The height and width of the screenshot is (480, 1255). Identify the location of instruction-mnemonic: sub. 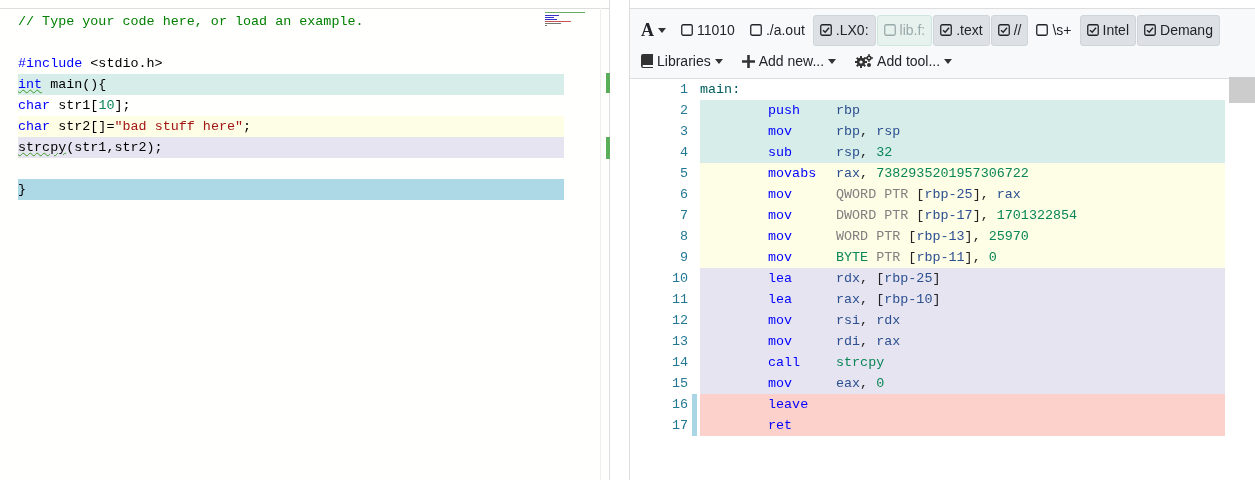
(781, 153).